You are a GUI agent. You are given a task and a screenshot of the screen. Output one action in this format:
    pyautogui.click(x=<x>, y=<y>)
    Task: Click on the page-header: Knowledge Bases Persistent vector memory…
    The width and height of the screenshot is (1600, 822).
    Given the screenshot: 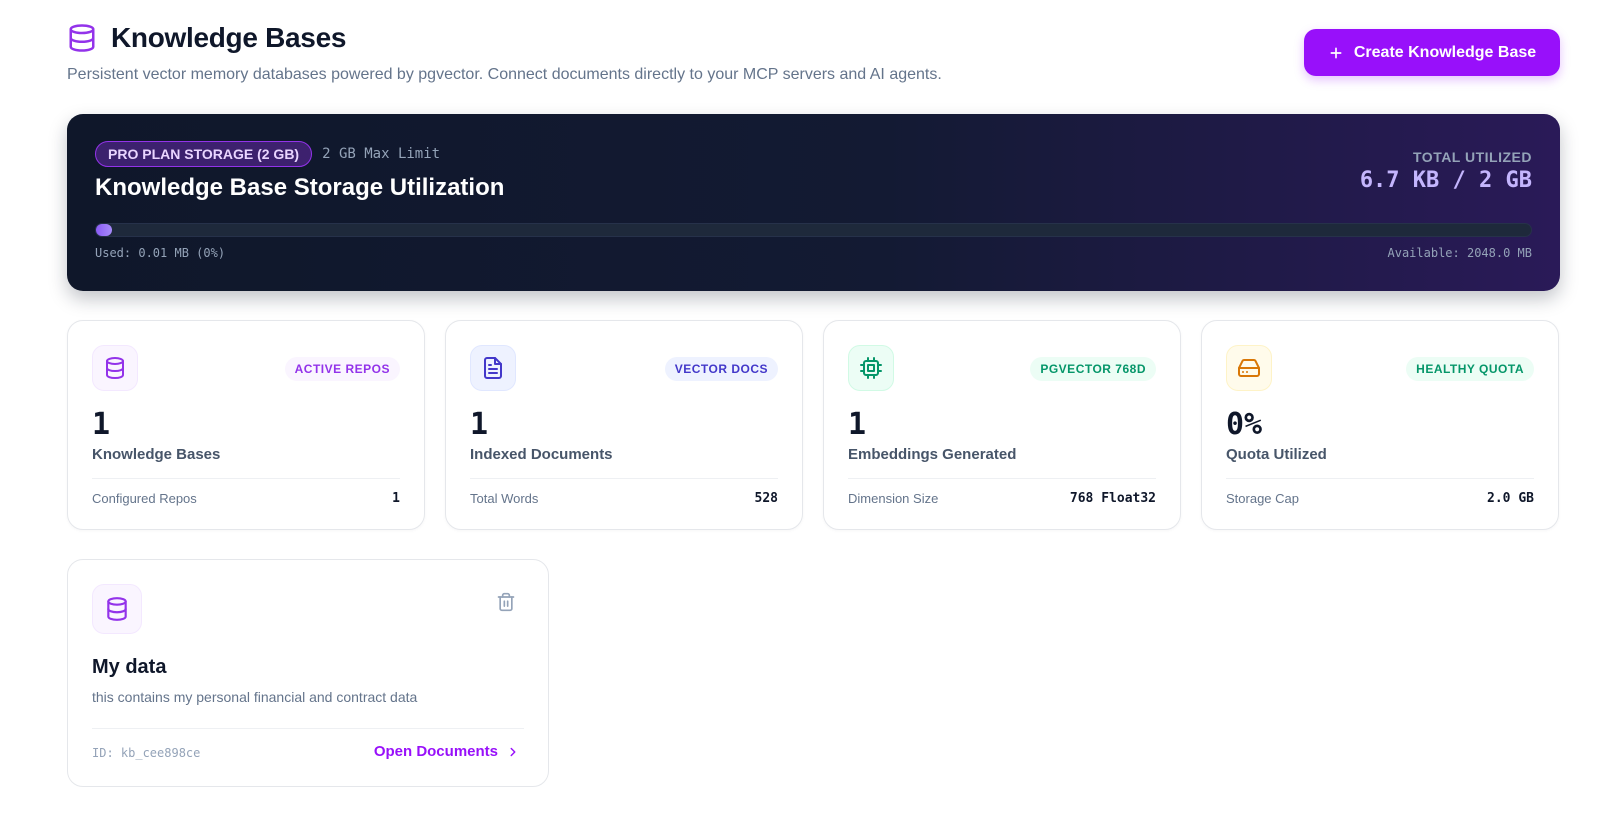 What is the action you would take?
    pyautogui.click(x=813, y=57)
    